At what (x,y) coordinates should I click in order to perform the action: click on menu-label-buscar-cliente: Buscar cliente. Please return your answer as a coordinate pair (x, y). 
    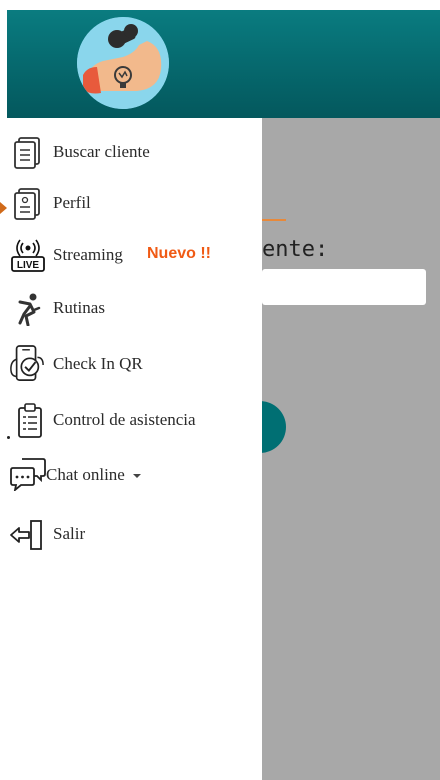
    Looking at the image, I should click on (101, 151).